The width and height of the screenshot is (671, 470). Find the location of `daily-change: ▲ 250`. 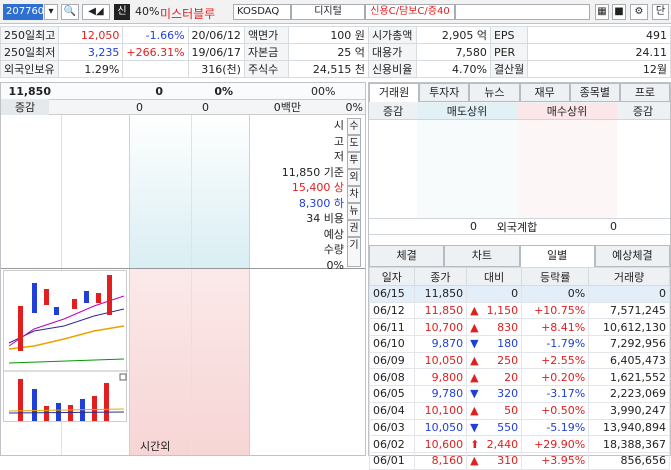

daily-change: ▲ 250 is located at coordinates (494, 360).